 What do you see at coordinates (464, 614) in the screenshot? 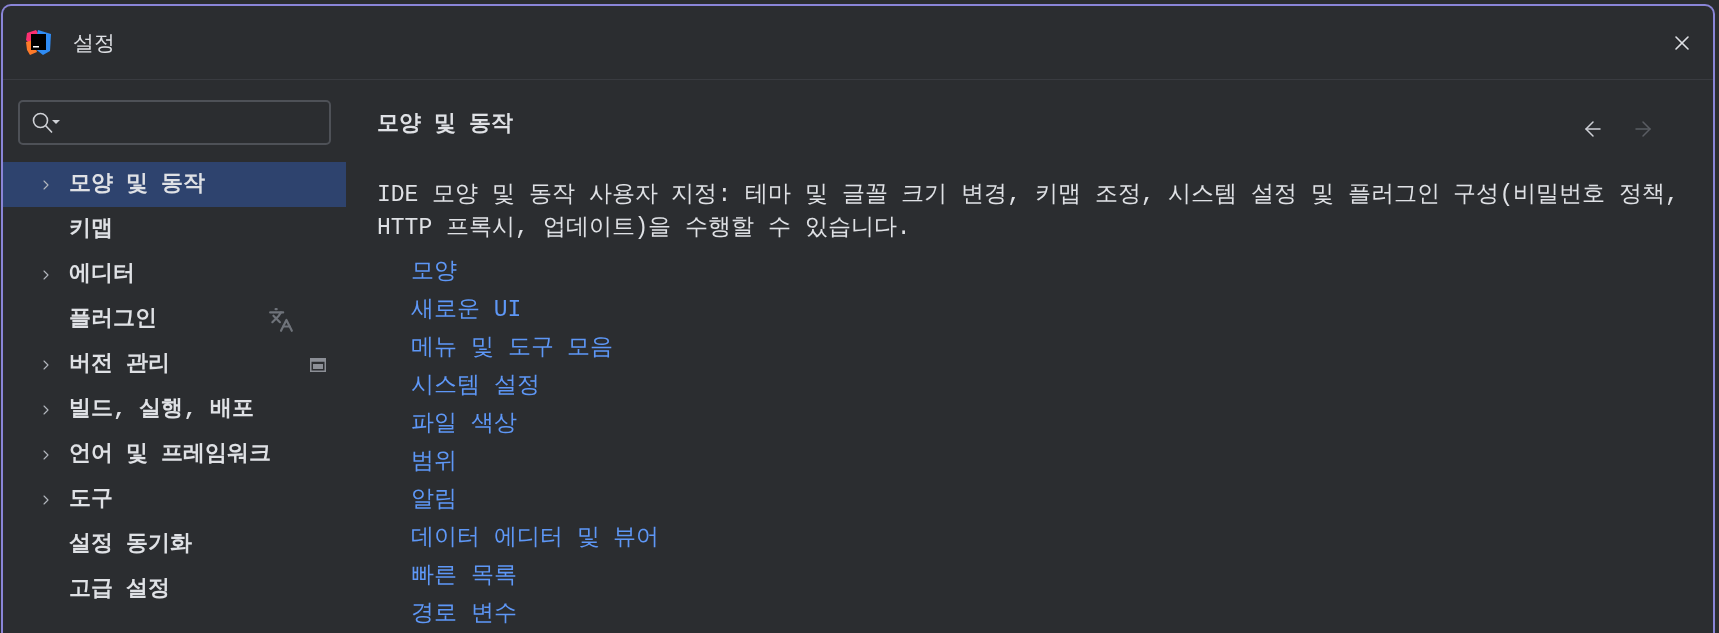
I see `settings-link: 경로 변수` at bounding box center [464, 614].